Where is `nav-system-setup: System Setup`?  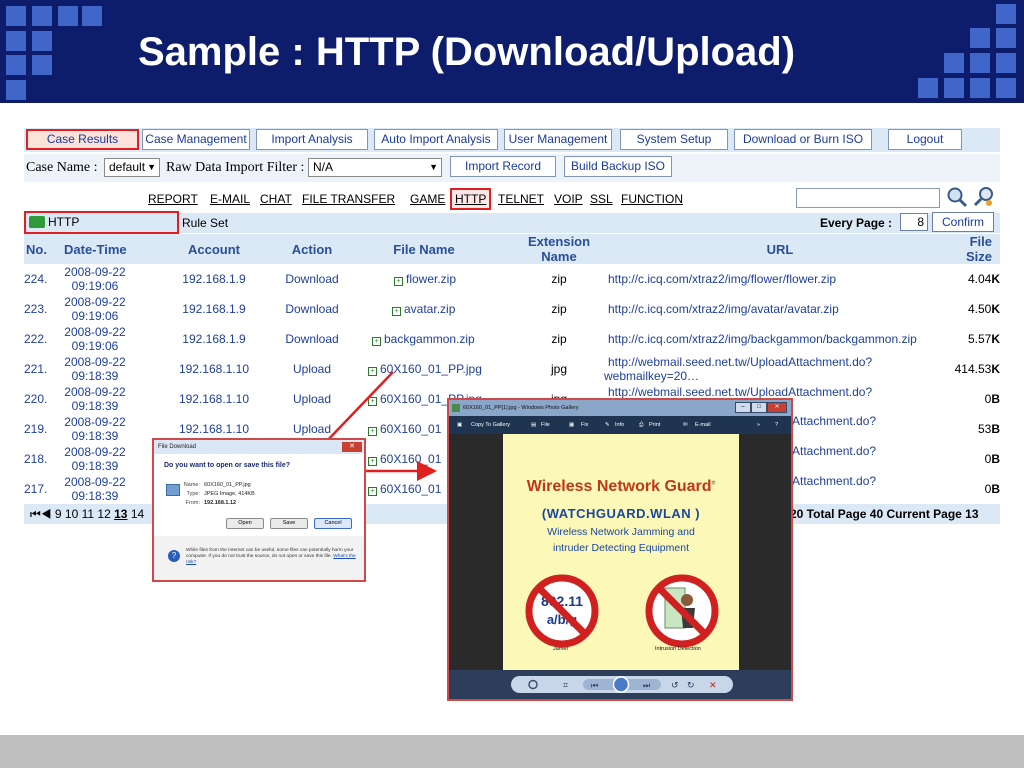
nav-system-setup: System Setup is located at coordinates (674, 139).